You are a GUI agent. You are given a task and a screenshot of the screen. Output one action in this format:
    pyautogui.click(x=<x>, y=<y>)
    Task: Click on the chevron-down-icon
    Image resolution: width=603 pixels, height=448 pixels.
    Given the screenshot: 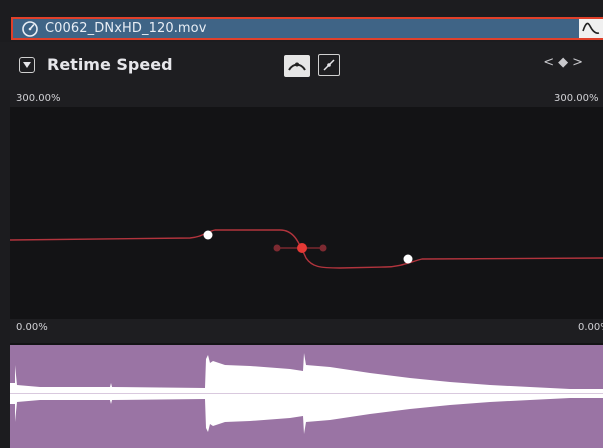 What is the action you would take?
    pyautogui.click(x=27, y=65)
    